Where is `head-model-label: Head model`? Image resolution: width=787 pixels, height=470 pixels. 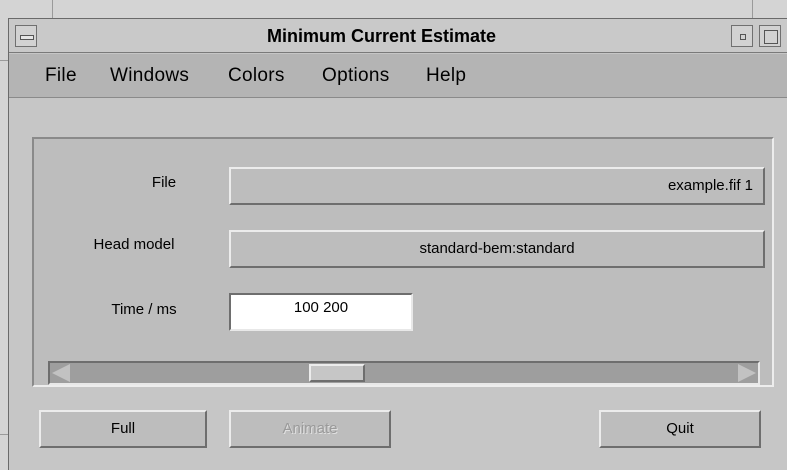 head-model-label: Head model is located at coordinates (134, 244).